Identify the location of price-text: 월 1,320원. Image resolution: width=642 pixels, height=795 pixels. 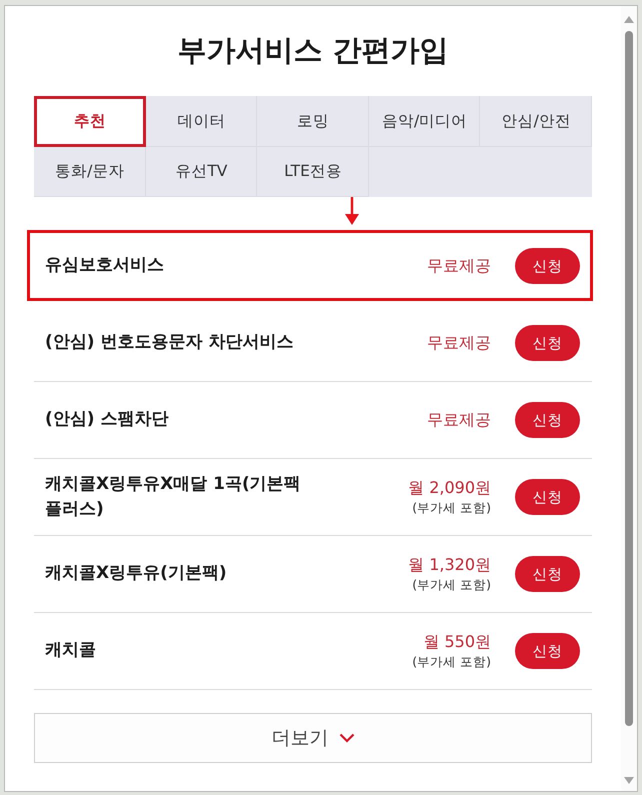
(449, 565).